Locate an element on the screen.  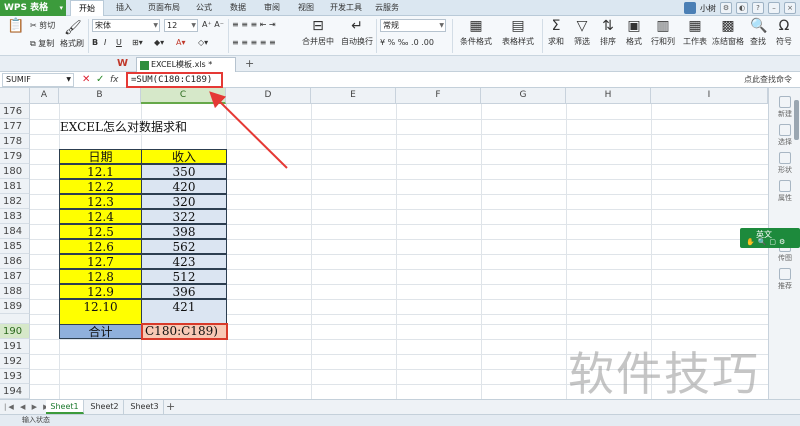
tab-data: 数据 is located at coordinates (238, 8).